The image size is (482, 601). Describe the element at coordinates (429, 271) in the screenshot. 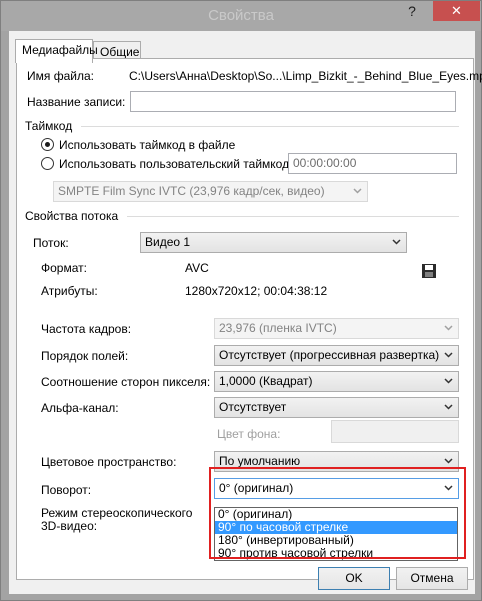

I see `save-icon` at that location.